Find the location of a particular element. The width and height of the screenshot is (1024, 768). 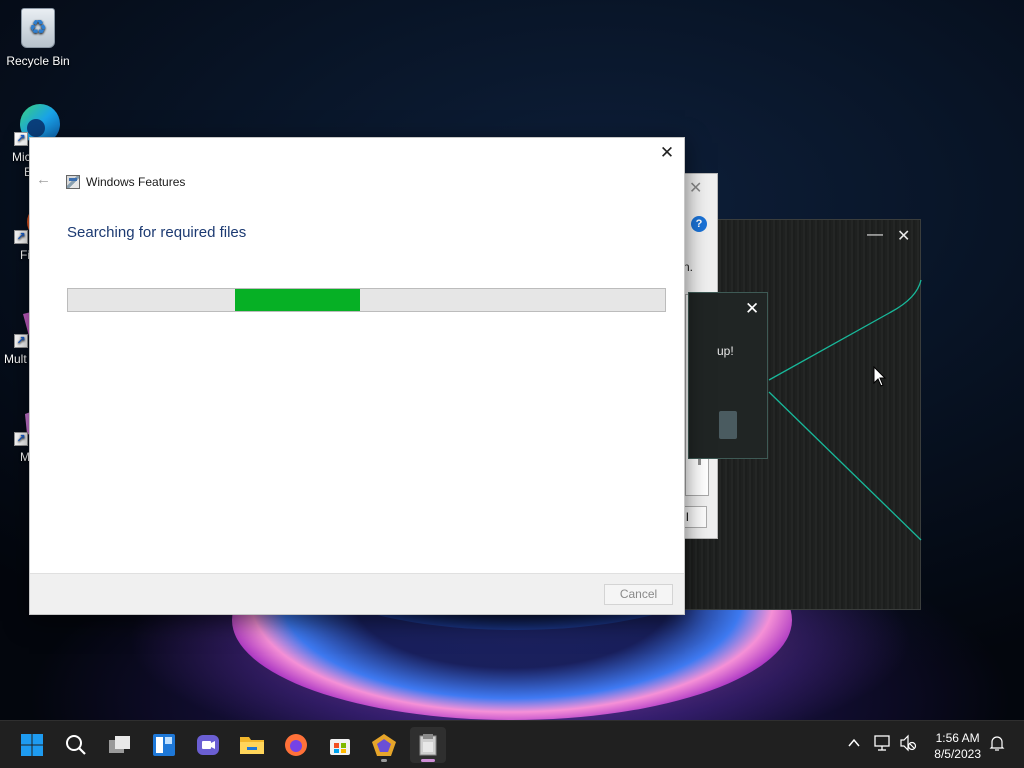

start-button is located at coordinates (32, 745).